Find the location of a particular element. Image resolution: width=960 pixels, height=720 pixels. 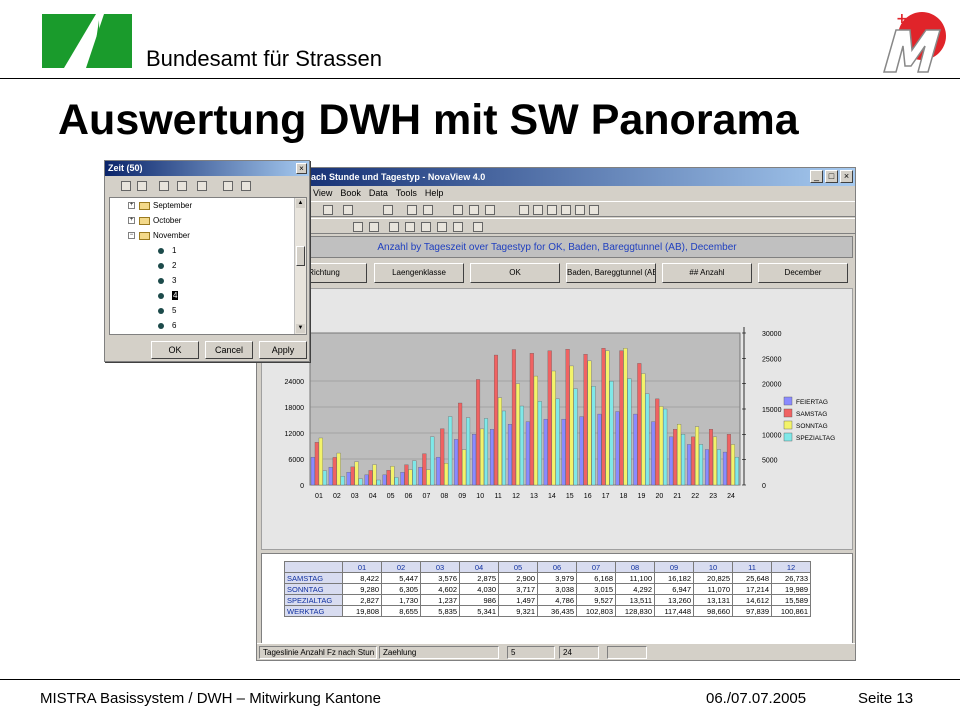

filter-icon is located at coordinates (228, 186).